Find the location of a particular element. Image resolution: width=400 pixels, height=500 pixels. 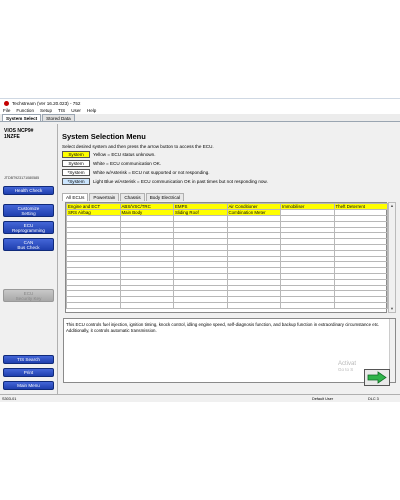

title-bar: Techstream (Ver 16.20.023) - 752 is located at coordinates (200, 103).